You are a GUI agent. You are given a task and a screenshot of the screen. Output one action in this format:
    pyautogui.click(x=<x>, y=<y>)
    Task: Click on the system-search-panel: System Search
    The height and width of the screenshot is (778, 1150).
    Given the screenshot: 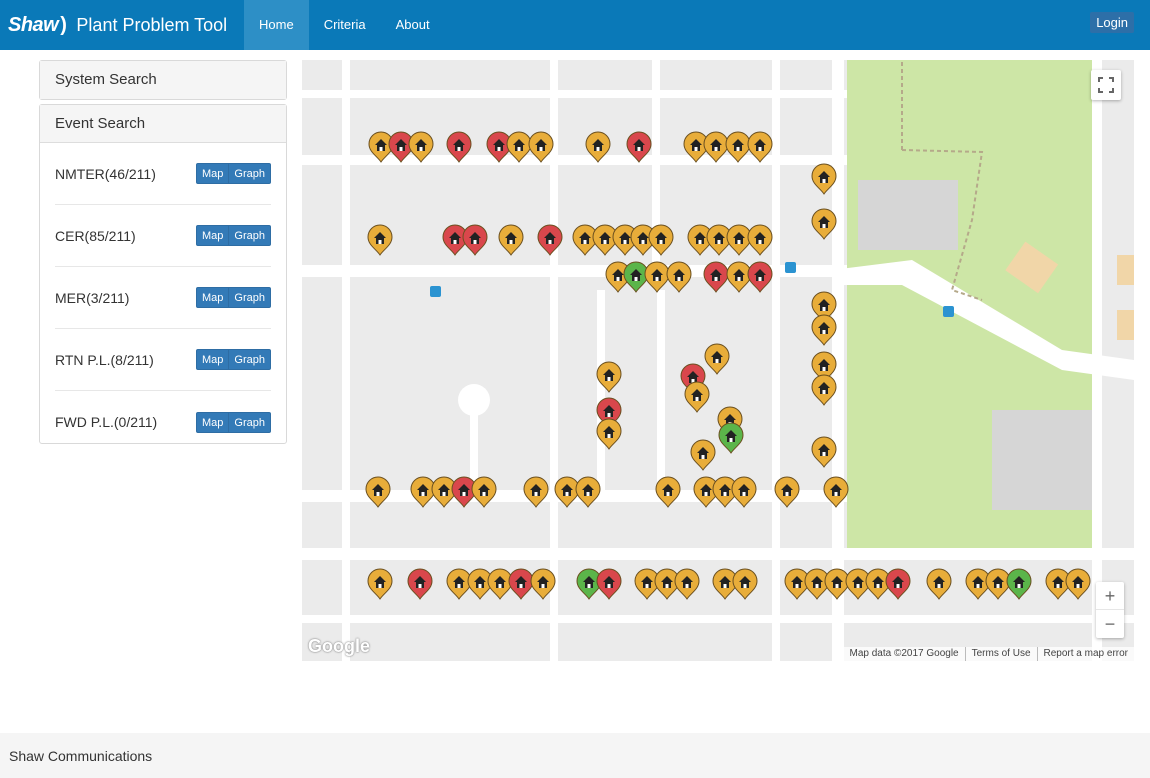 What is the action you would take?
    pyautogui.click(x=163, y=80)
    